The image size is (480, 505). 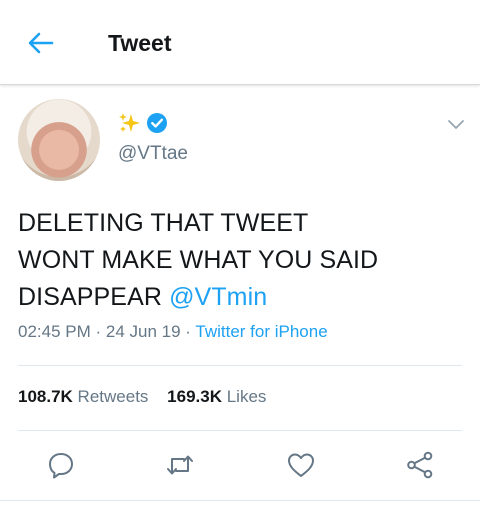 I want to click on retweets-stat: 108.7K Retweets, so click(x=83, y=396).